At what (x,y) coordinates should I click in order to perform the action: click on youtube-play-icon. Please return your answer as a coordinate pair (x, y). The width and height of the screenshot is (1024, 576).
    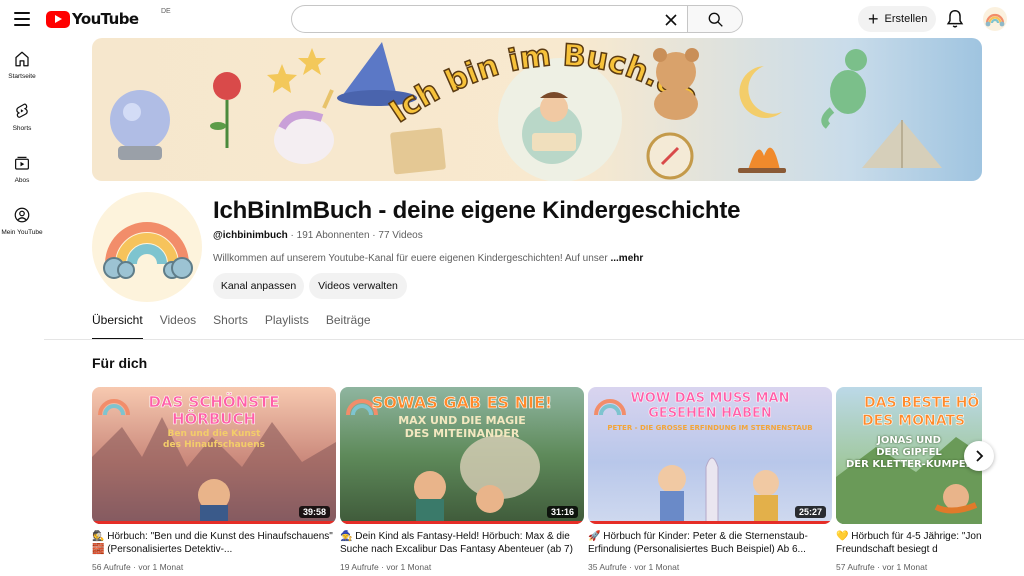
    Looking at the image, I should click on (58, 19).